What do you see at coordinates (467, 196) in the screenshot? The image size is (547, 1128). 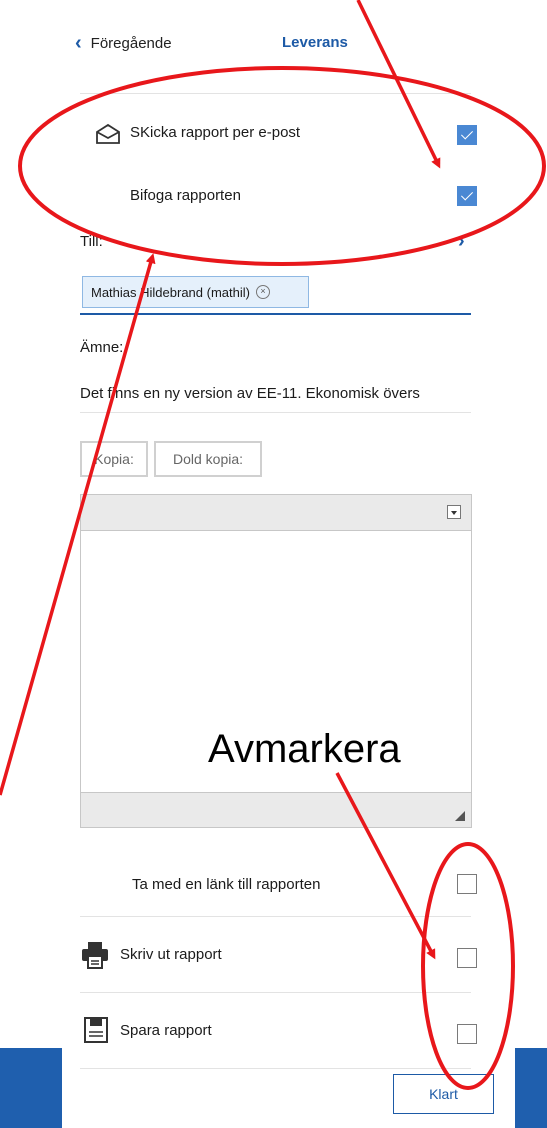 I see `attach-report-checkbox` at bounding box center [467, 196].